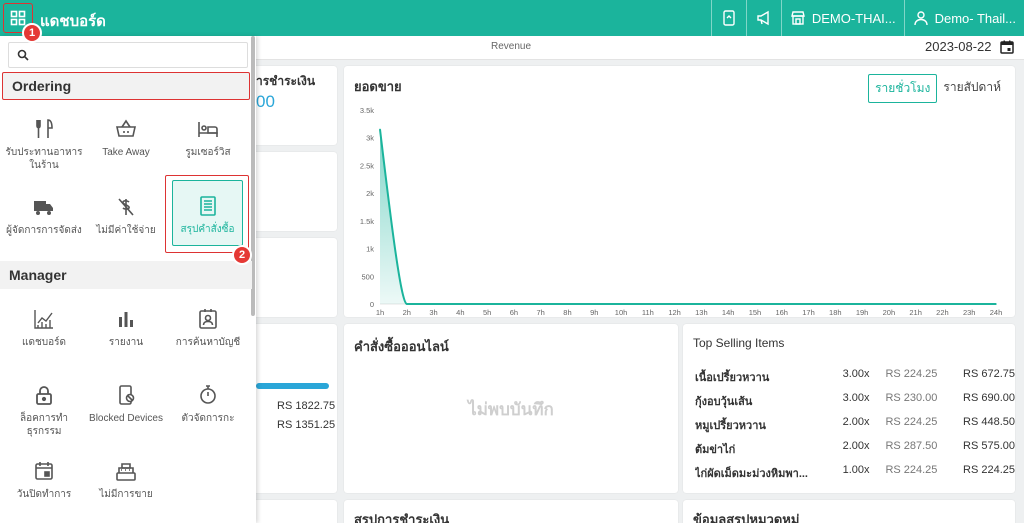 The width and height of the screenshot is (1024, 523). I want to click on online-orders-title: คำสั่งซื้อออนไลน์, so click(401, 346).